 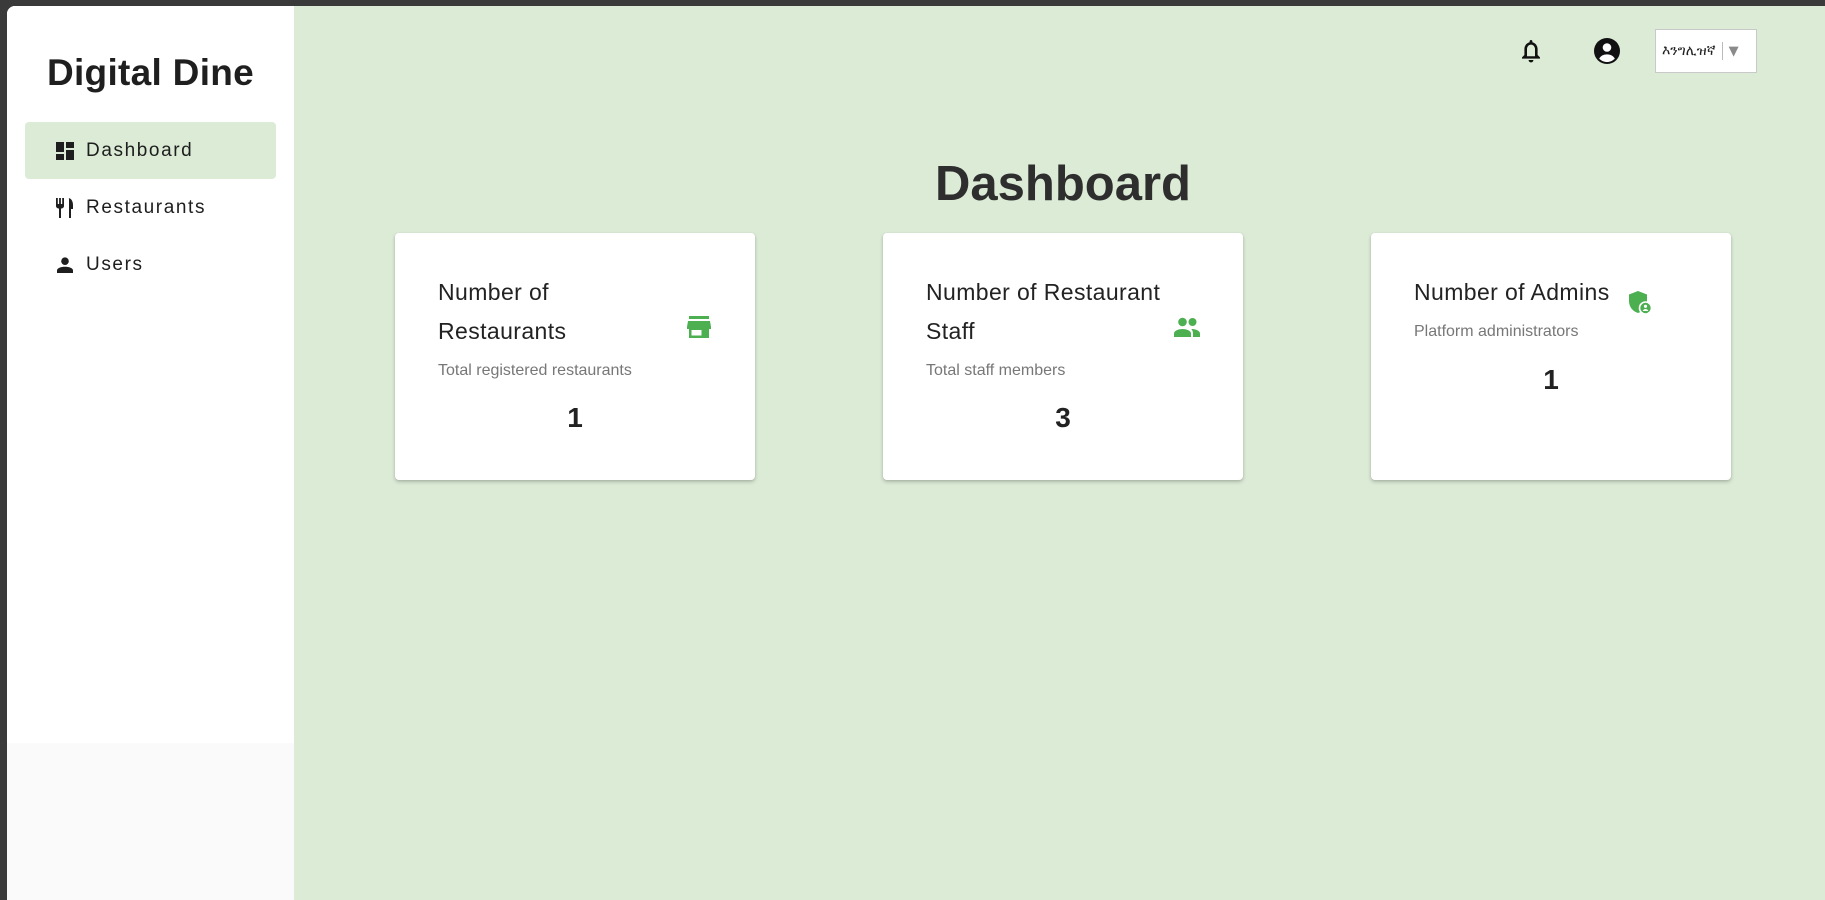 I want to click on people-icon, so click(x=1187, y=327).